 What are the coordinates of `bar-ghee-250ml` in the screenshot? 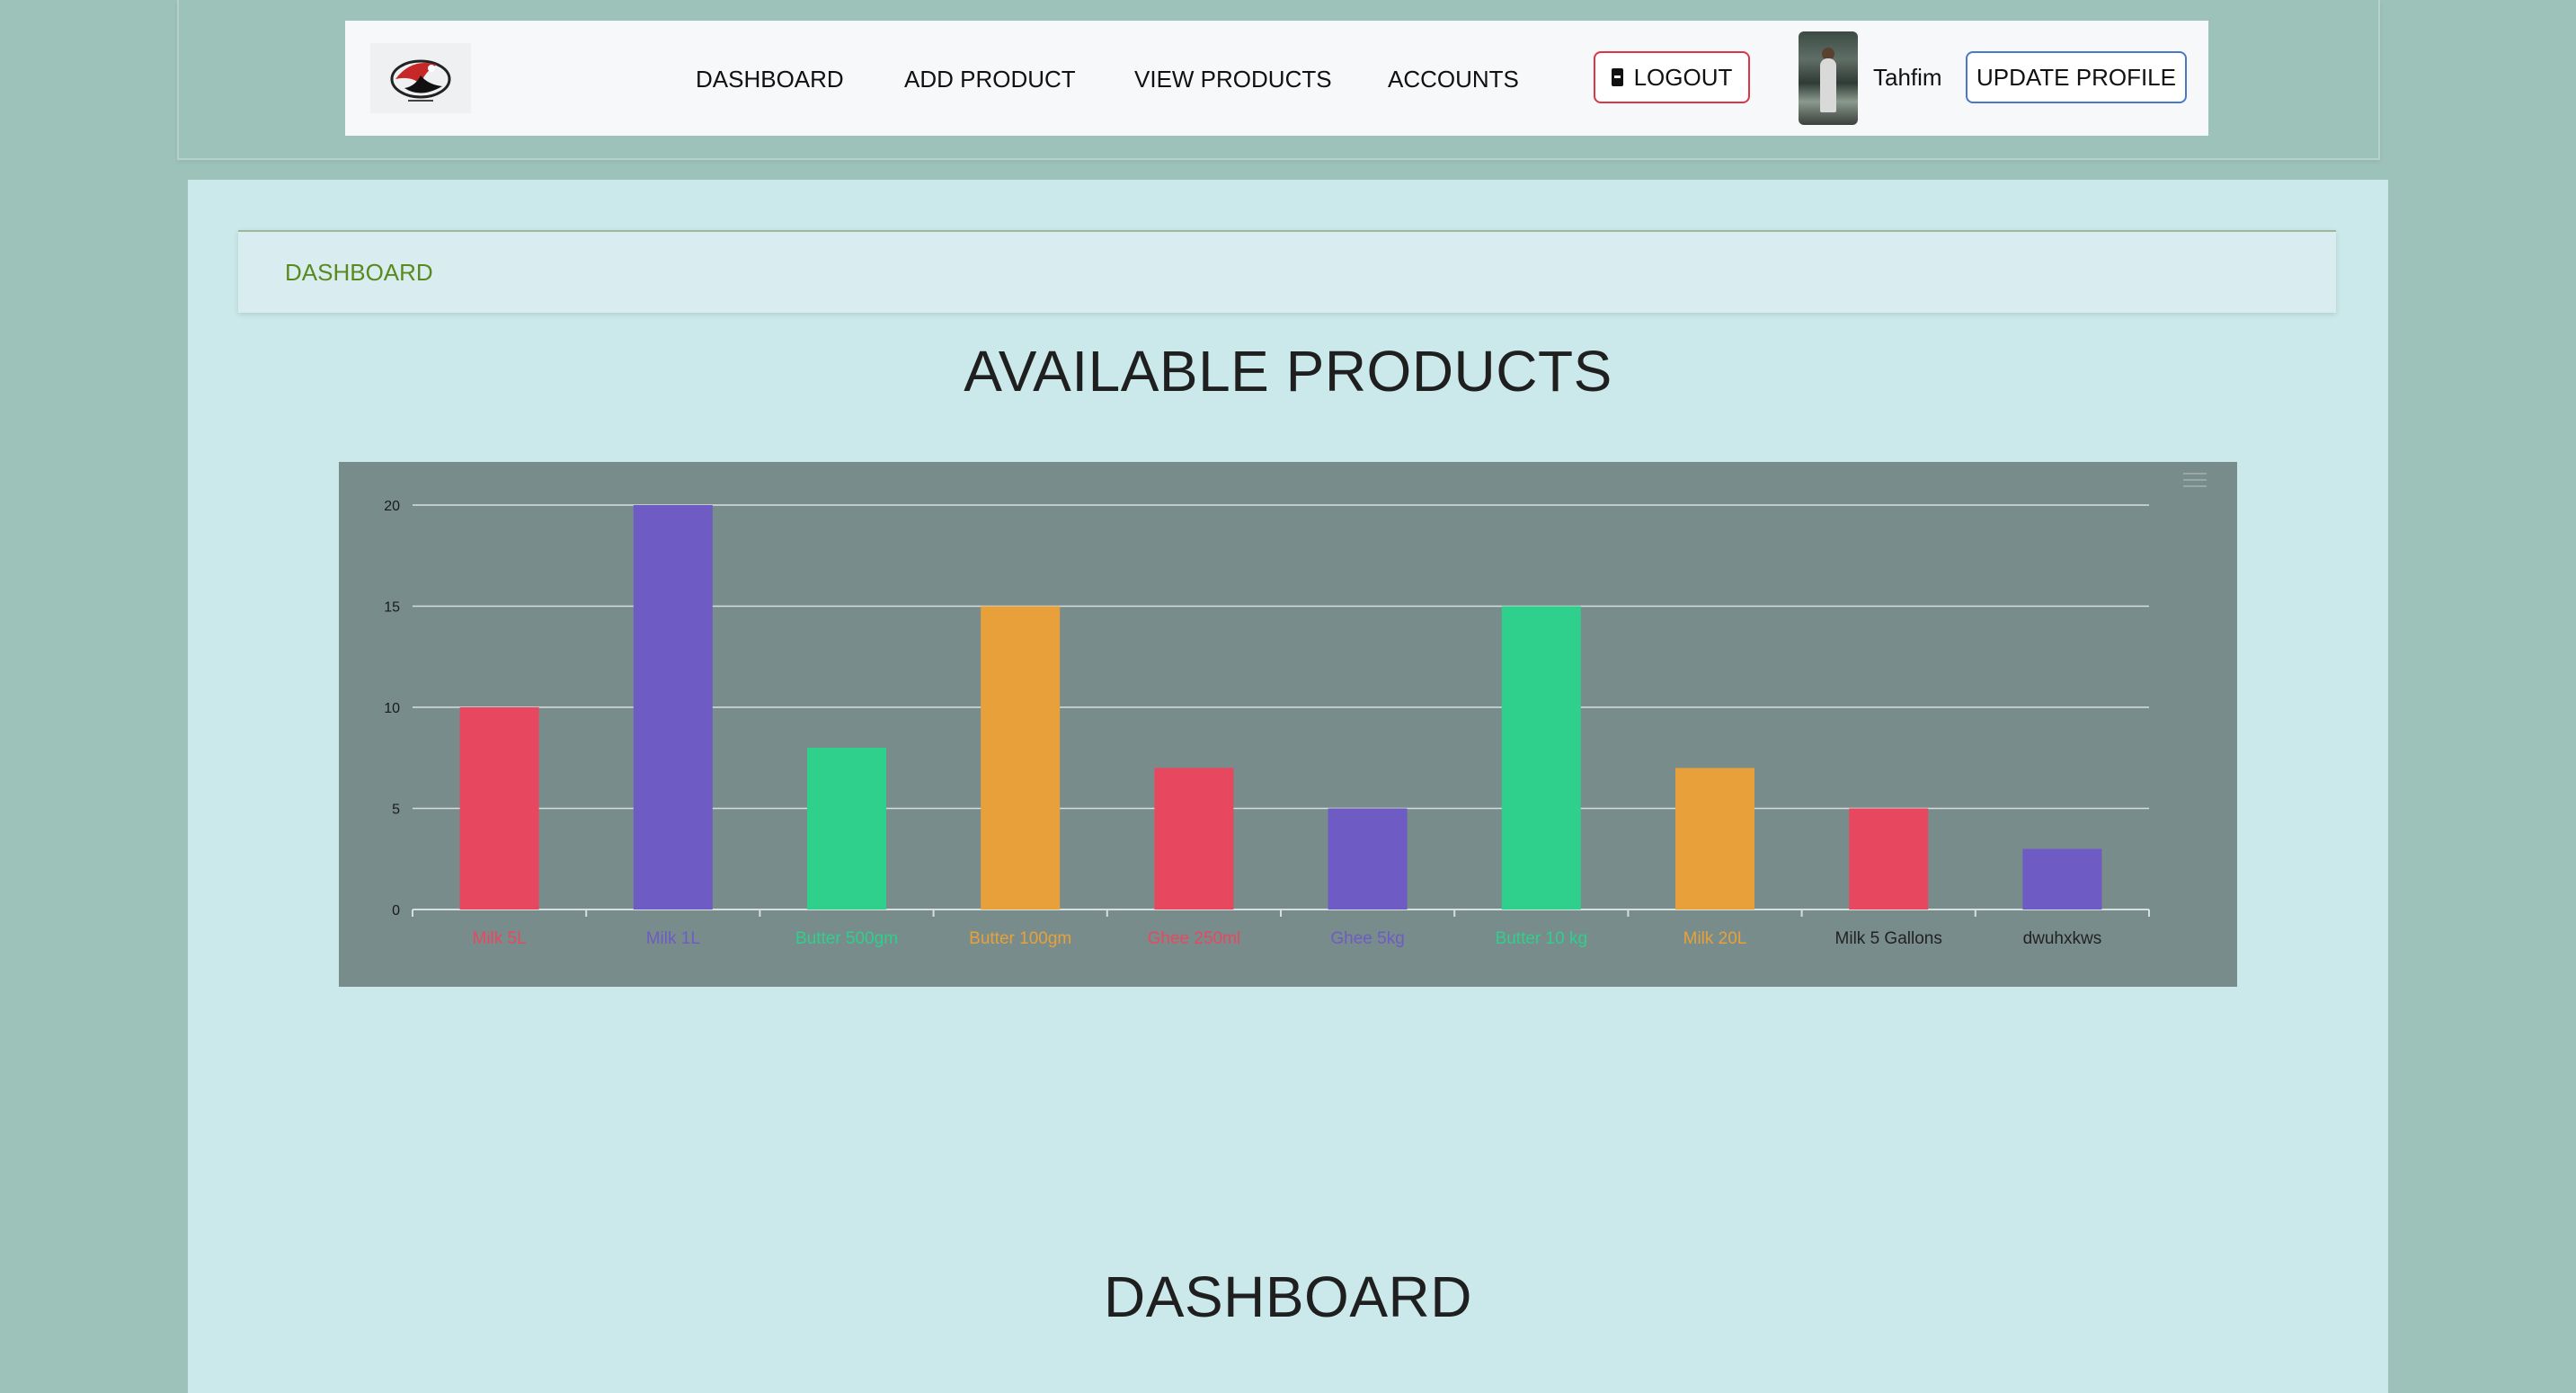 It's located at (1194, 838).